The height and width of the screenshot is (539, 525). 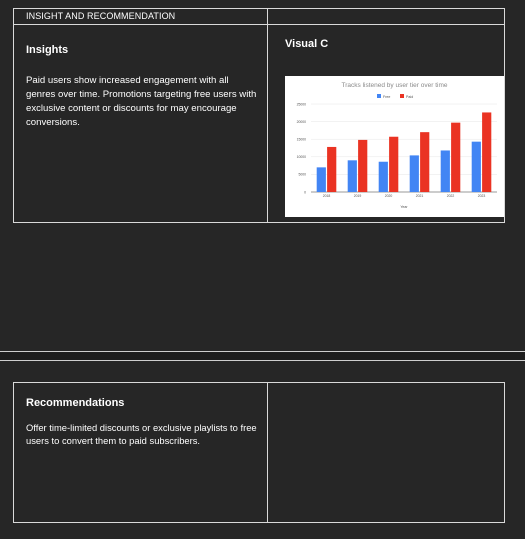 I want to click on x-axis-label: Year, so click(x=404, y=207).